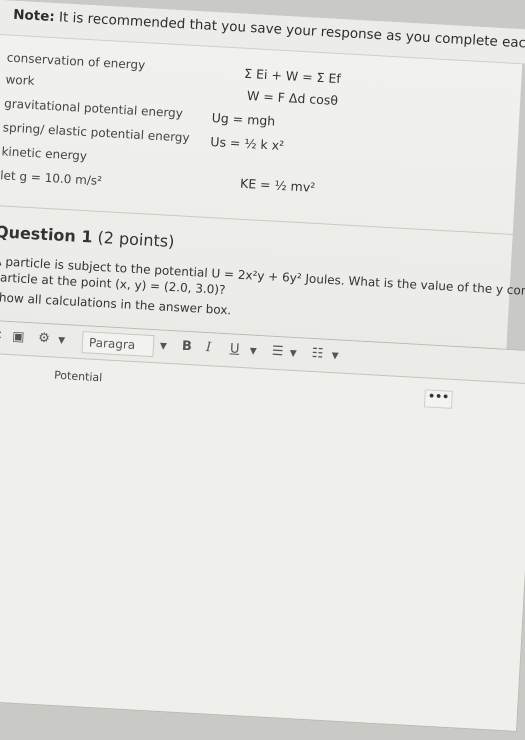  Describe the element at coordinates (34, 16) in the screenshot. I see `note-label: Note:` at that location.